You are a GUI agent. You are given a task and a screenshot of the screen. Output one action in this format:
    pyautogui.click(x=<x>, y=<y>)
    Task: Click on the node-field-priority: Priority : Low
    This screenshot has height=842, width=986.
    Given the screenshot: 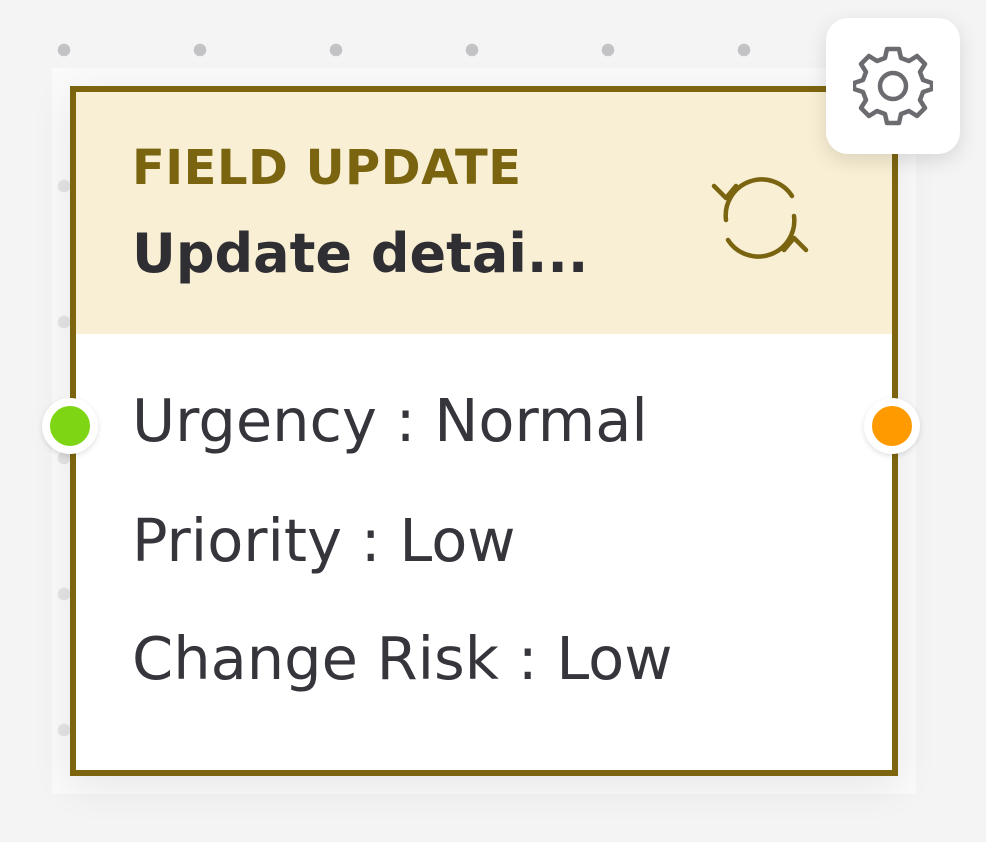 What is the action you would take?
    pyautogui.click(x=324, y=540)
    